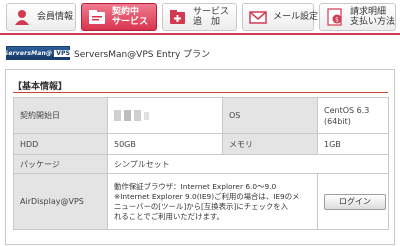 The height and width of the screenshot is (246, 400). I want to click on add-service-icon, so click(177, 17).